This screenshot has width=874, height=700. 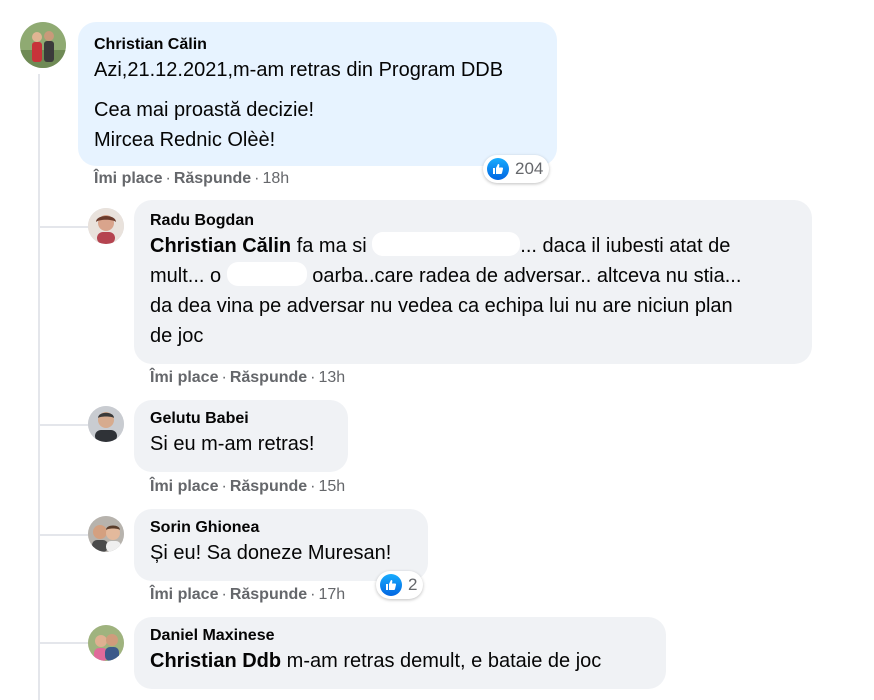 What do you see at coordinates (317, 45) in the screenshot?
I see `comment-author: Christian Călin` at bounding box center [317, 45].